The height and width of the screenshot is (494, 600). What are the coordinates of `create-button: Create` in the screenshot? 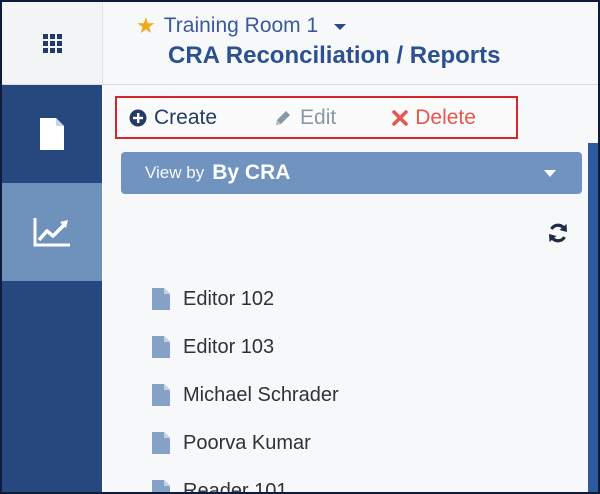 It's located at (173, 118).